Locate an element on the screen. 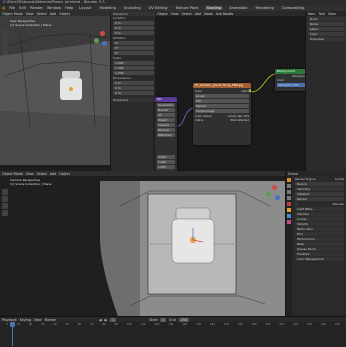  gizmo-z-icon is located at coordinates (104, 43).